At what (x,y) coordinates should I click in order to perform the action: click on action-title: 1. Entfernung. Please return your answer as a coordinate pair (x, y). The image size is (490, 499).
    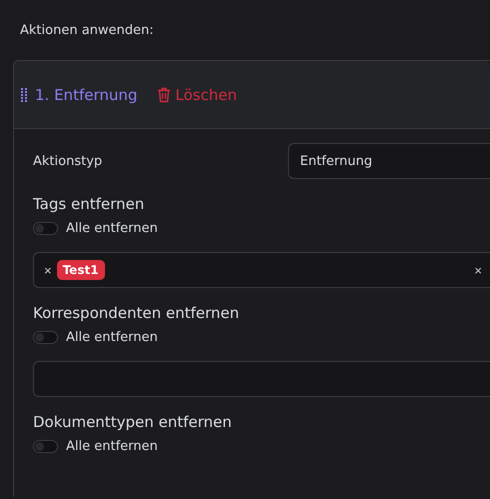
    Looking at the image, I should click on (86, 95).